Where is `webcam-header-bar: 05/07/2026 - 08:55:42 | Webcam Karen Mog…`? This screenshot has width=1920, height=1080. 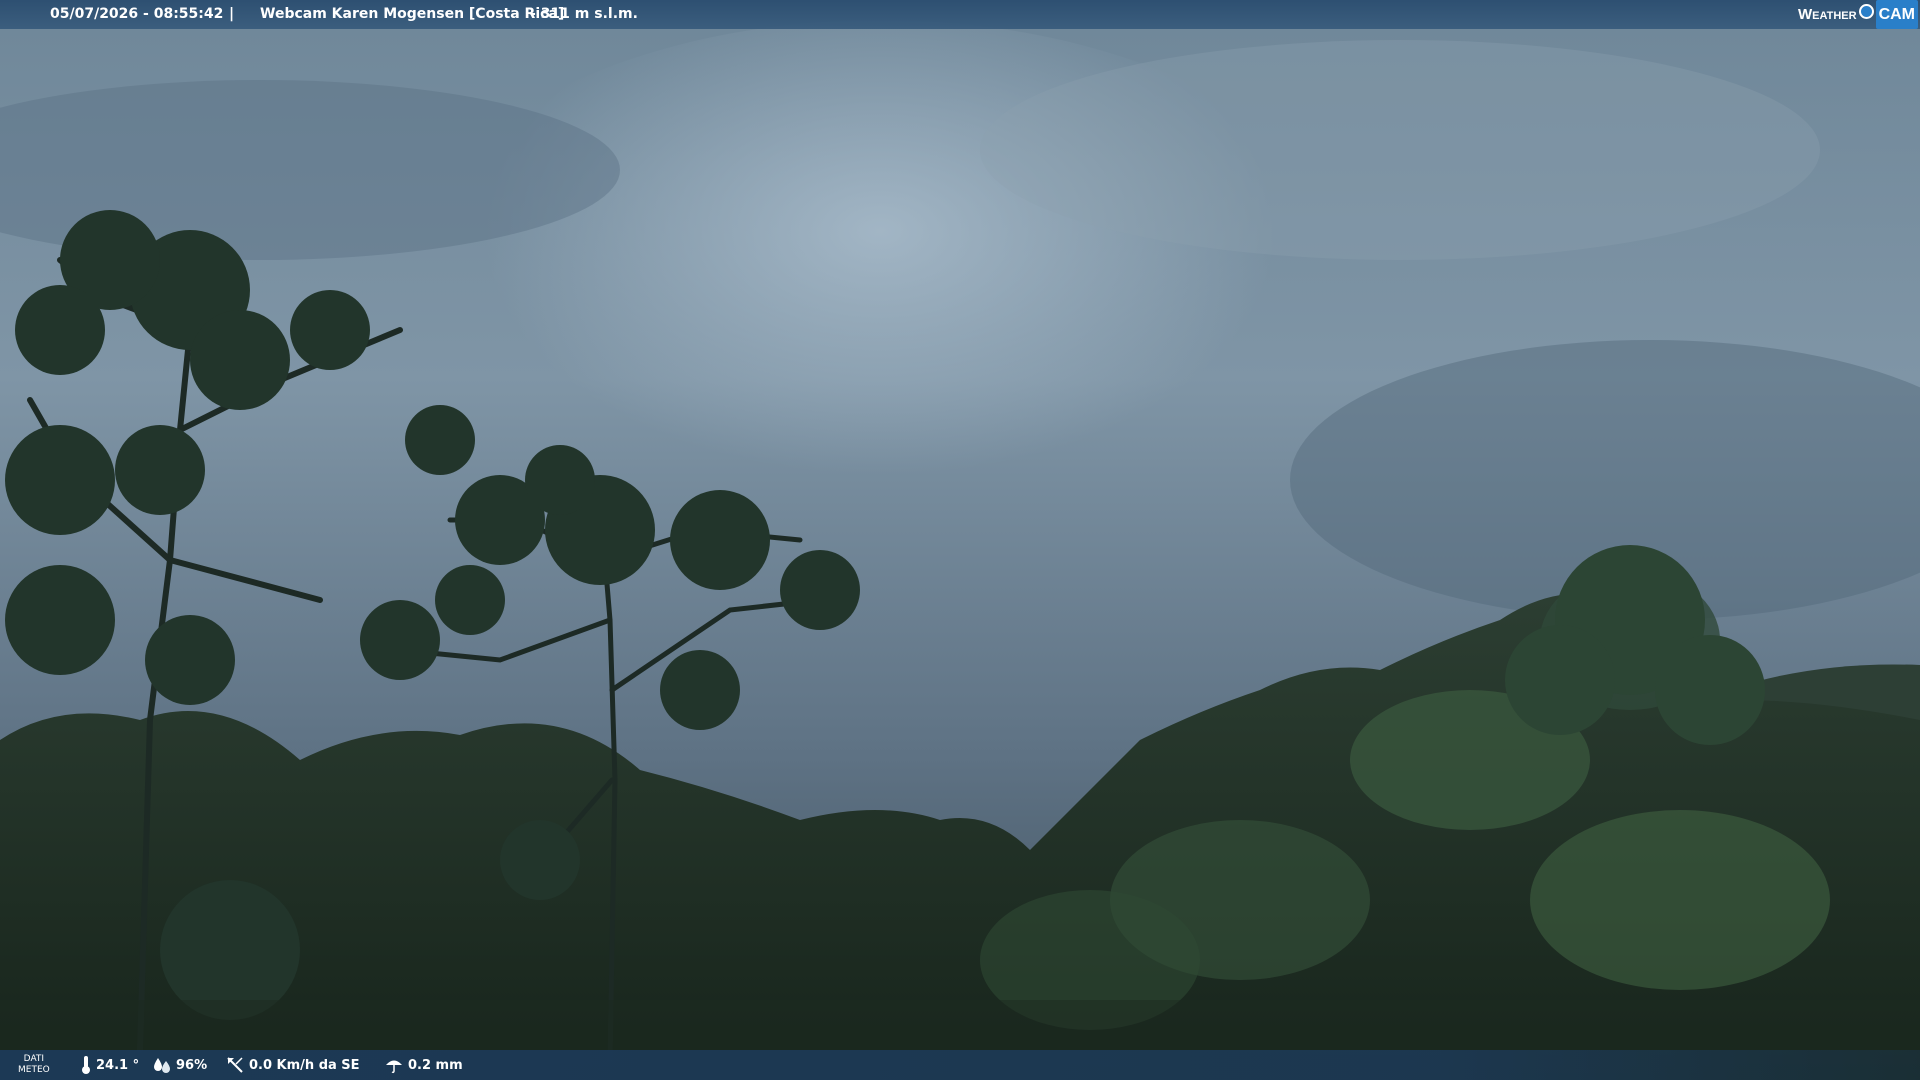
webcam-header-bar: 05/07/2026 - 08:55:42 | Webcam Karen Mog… is located at coordinates (960, 14).